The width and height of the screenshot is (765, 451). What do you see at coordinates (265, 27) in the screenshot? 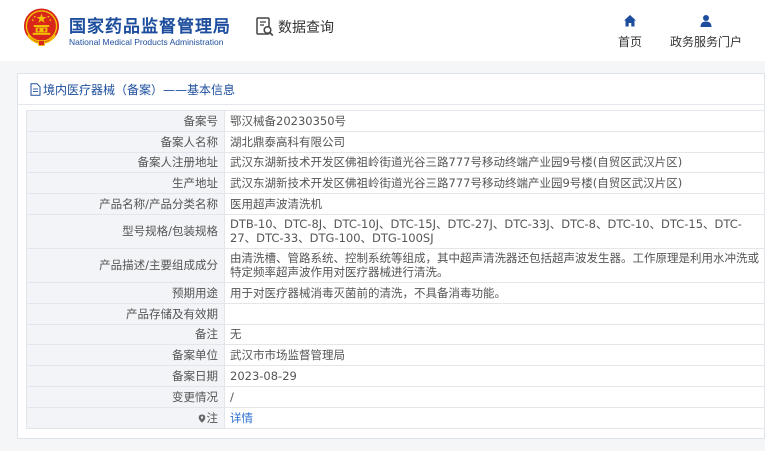
I see `document-search-icon` at bounding box center [265, 27].